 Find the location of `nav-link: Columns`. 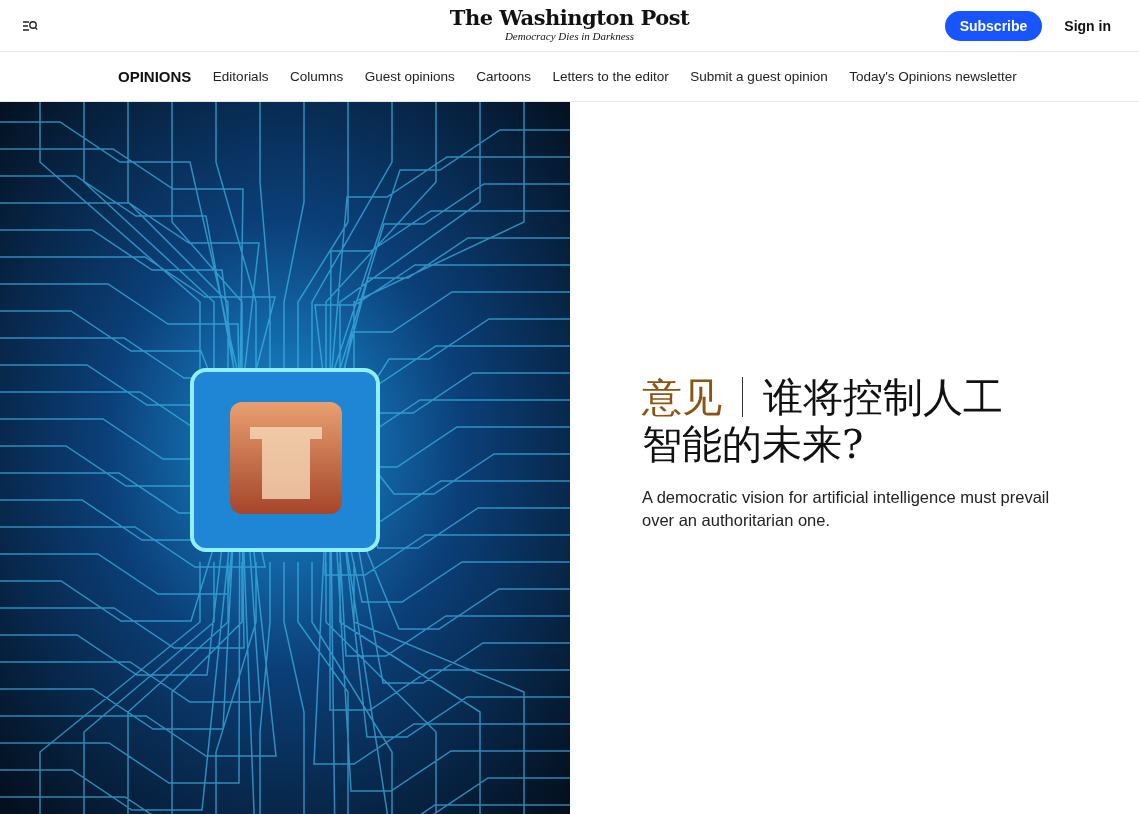

nav-link: Columns is located at coordinates (316, 76).